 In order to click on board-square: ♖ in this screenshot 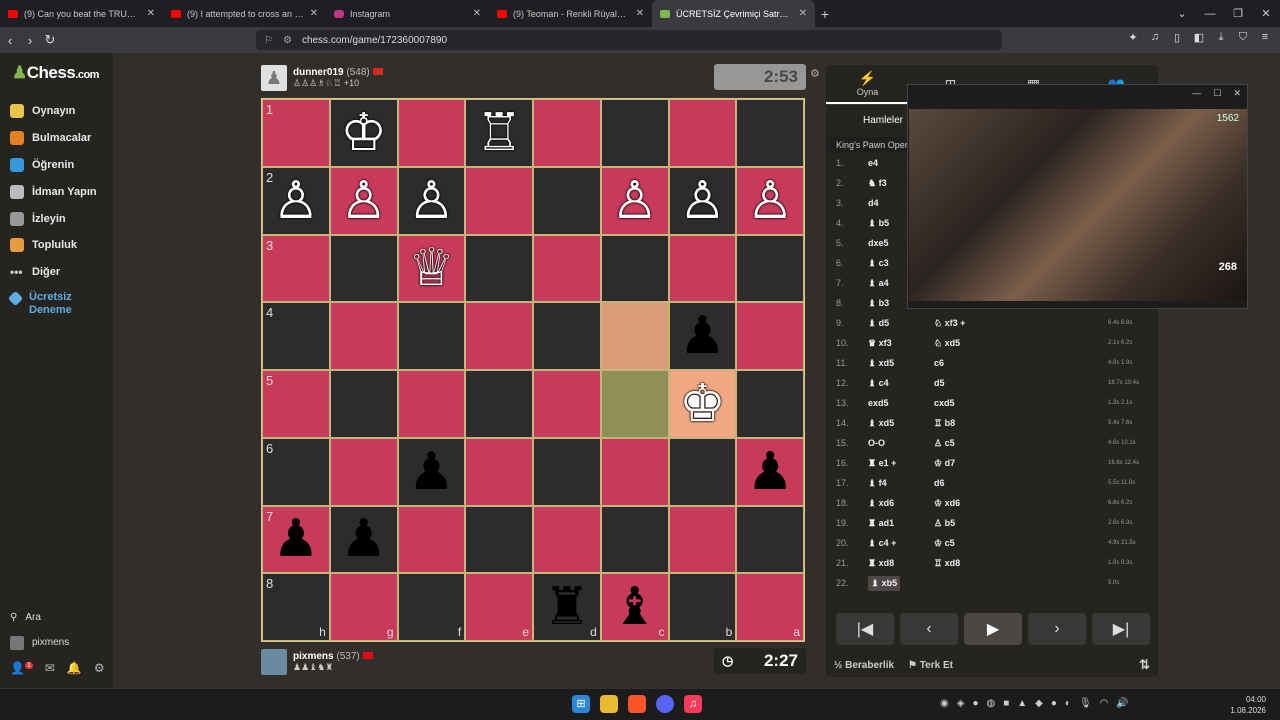, I will do `click(499, 133)`.